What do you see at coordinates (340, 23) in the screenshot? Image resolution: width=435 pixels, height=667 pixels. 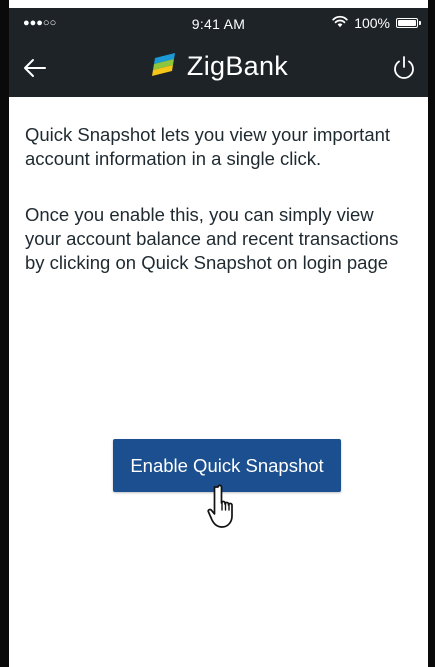 I see `wifi-icon` at bounding box center [340, 23].